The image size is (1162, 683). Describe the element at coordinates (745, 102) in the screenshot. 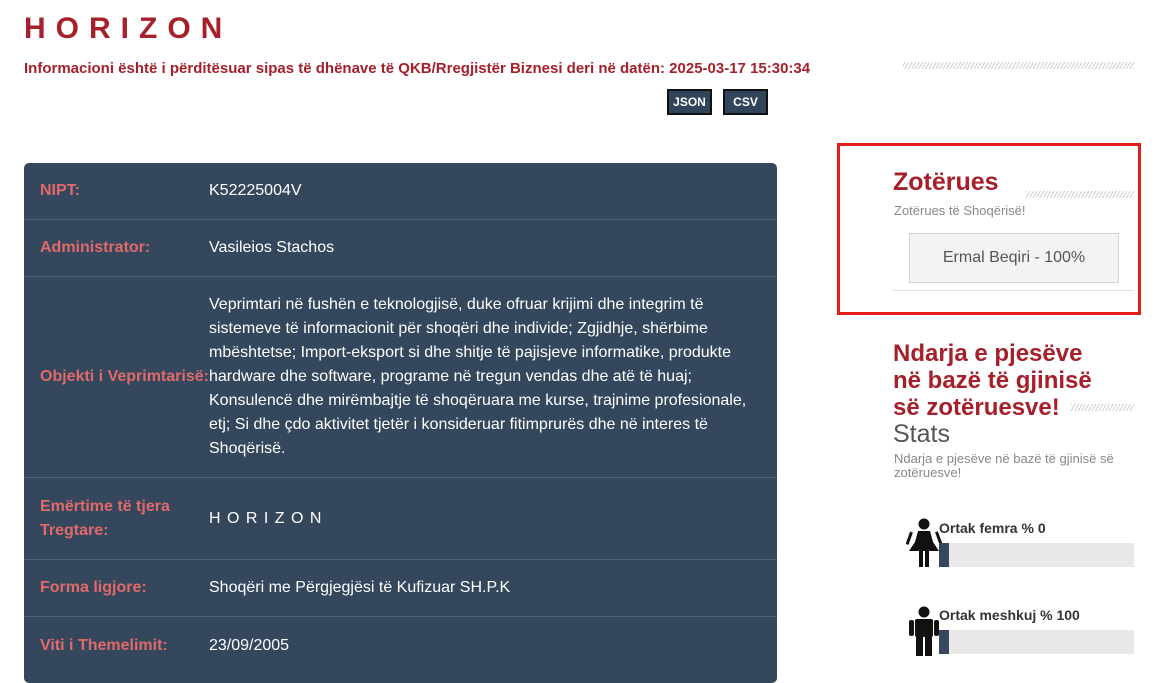

I see `csv-export-button: CSV` at that location.